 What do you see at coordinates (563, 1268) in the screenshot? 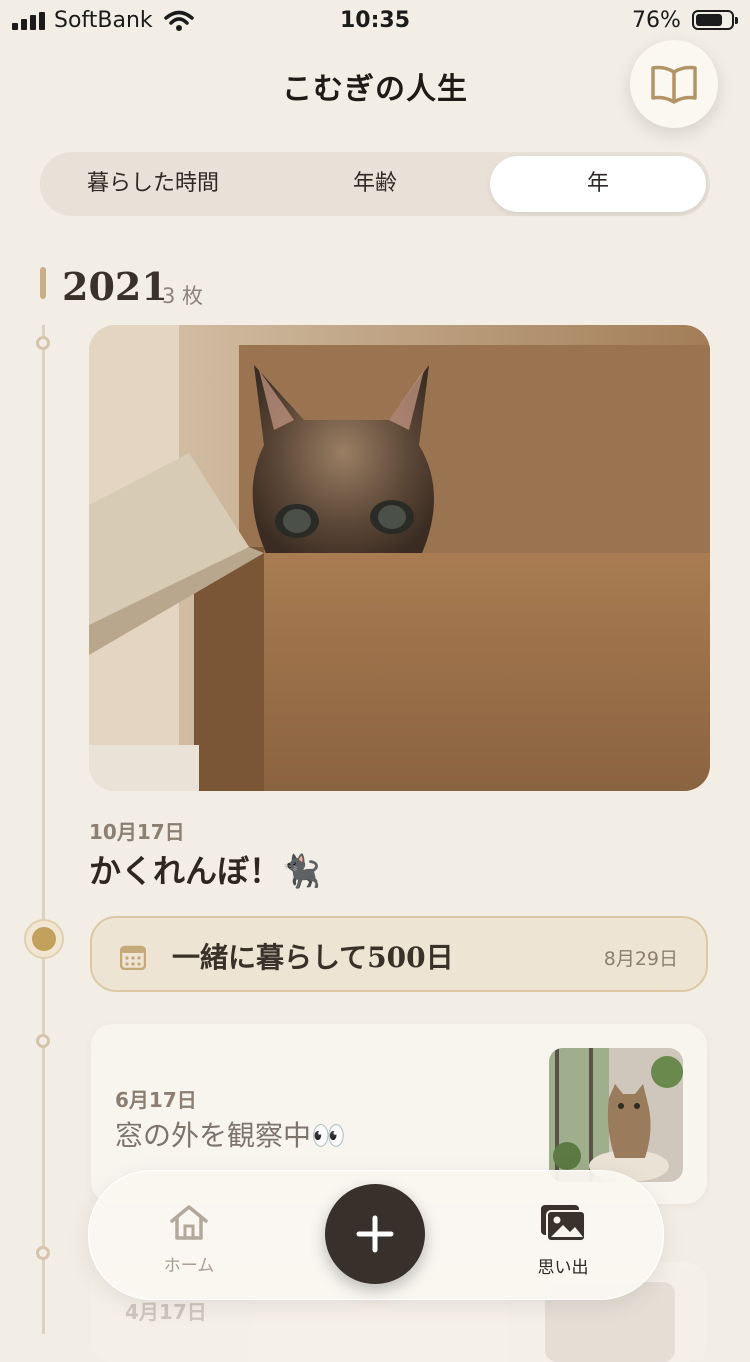
I see `tab-memories-label: 思い出` at bounding box center [563, 1268].